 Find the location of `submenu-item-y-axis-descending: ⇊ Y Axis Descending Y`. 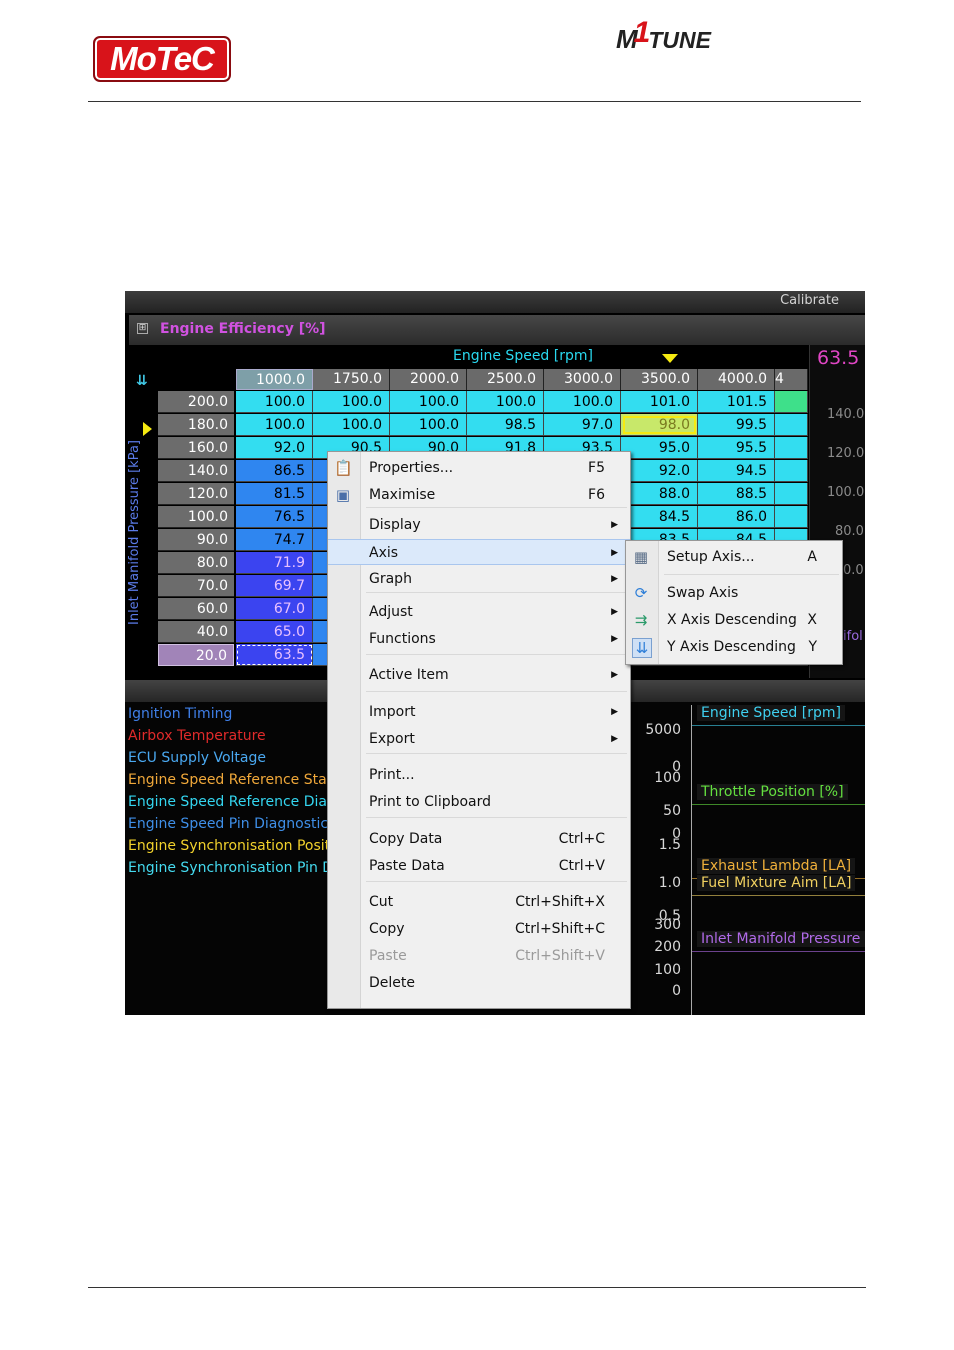

submenu-item-y-axis-descending: ⇊ Y Axis Descending Y is located at coordinates (734, 647).